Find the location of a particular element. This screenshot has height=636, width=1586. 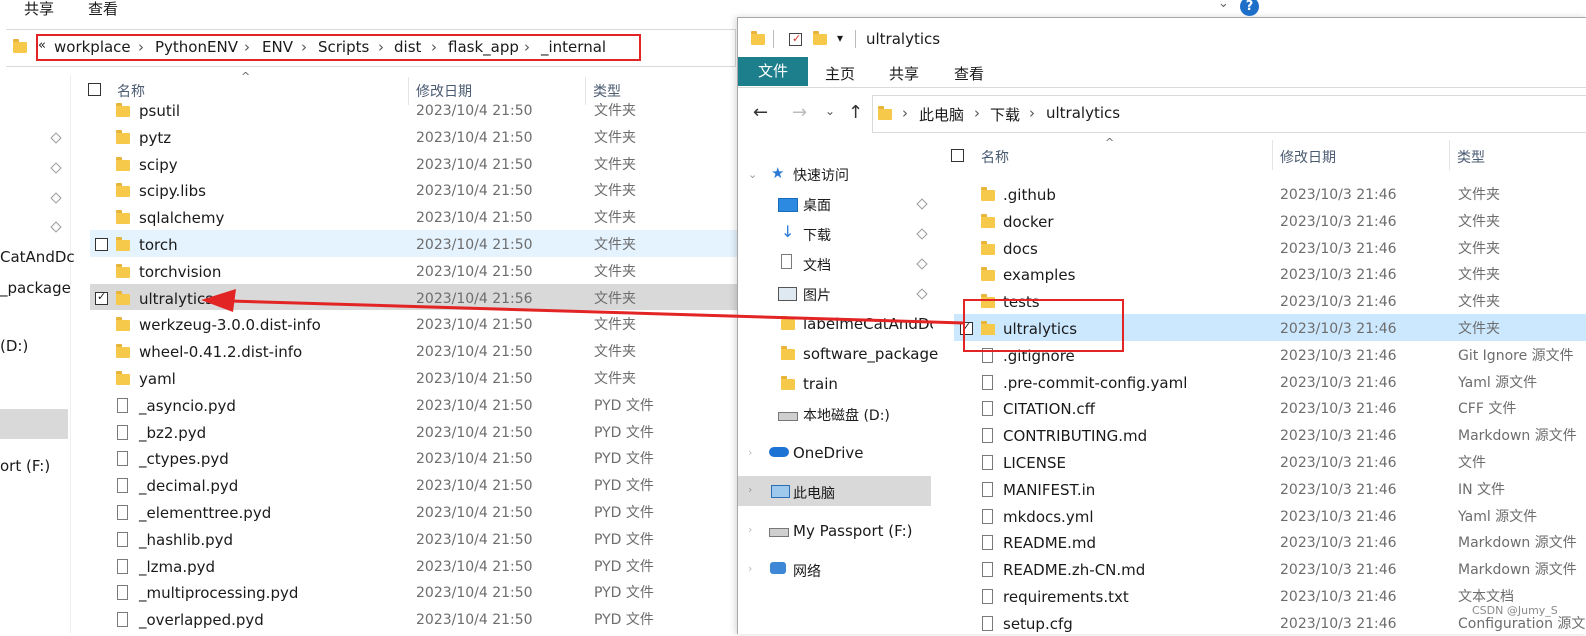

watermark: CSDN @Jumy_S is located at coordinates (1515, 610).